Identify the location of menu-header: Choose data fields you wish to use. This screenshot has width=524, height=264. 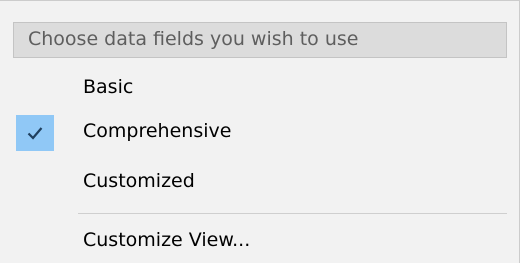
(260, 40).